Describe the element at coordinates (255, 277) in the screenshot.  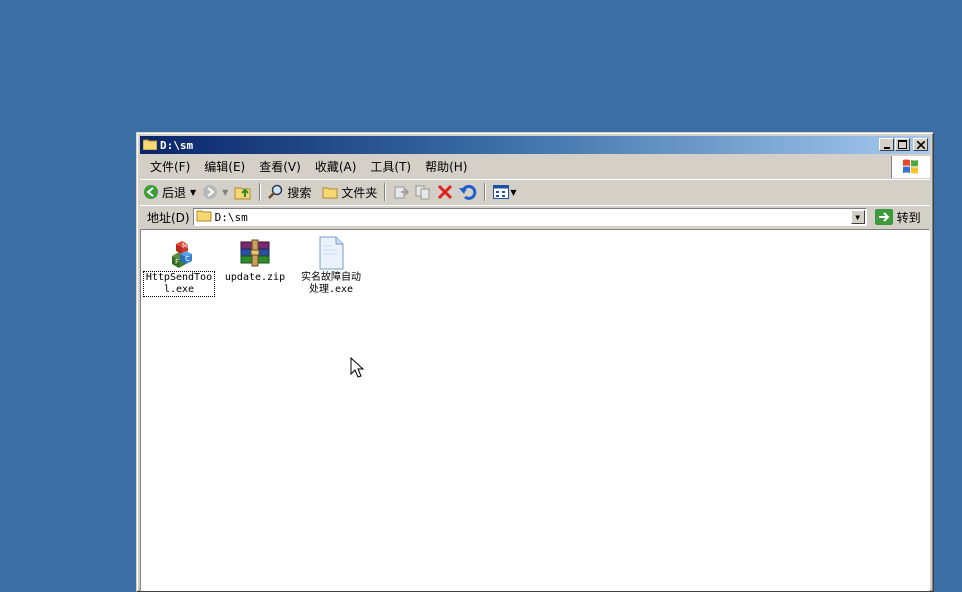
I see `file-name: update.zip` at that location.